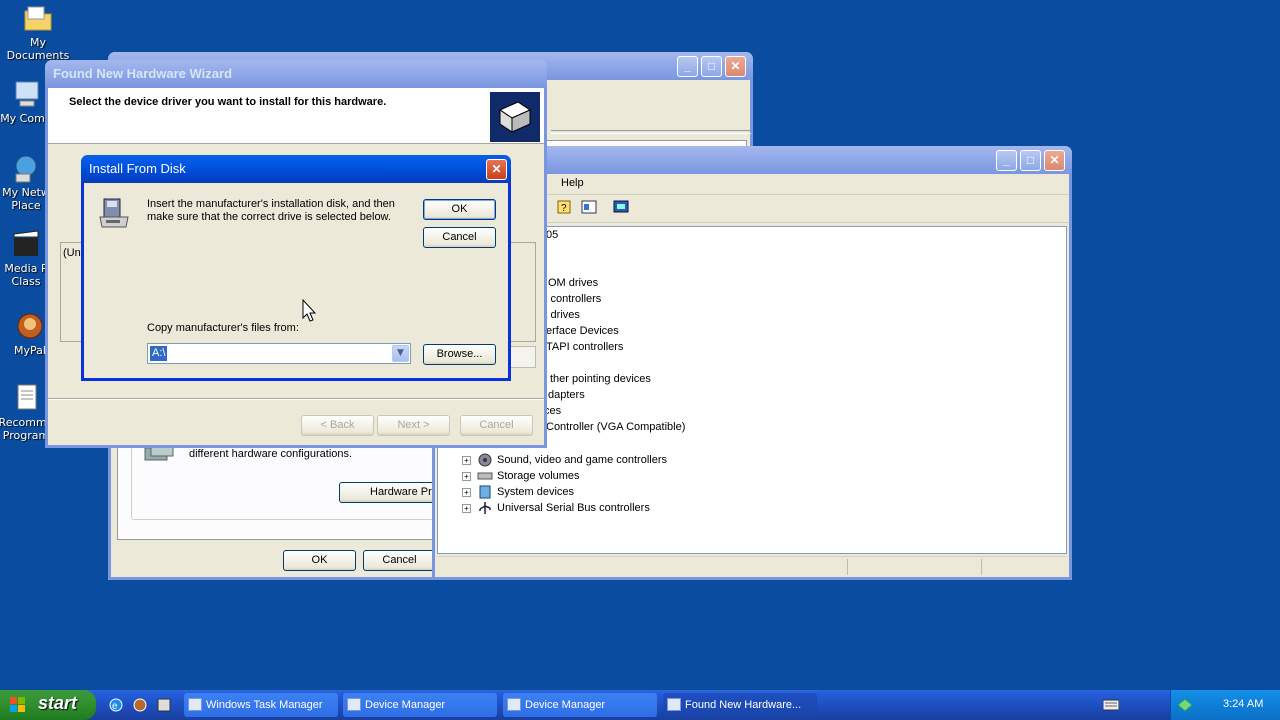  I want to click on clock: 3:24 AM, so click(1243, 704).